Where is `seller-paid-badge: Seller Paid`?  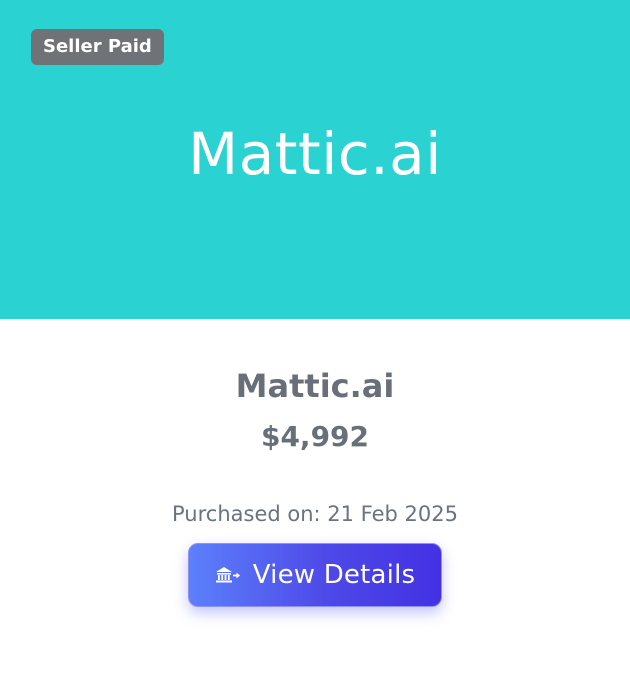 seller-paid-badge: Seller Paid is located at coordinates (97, 47).